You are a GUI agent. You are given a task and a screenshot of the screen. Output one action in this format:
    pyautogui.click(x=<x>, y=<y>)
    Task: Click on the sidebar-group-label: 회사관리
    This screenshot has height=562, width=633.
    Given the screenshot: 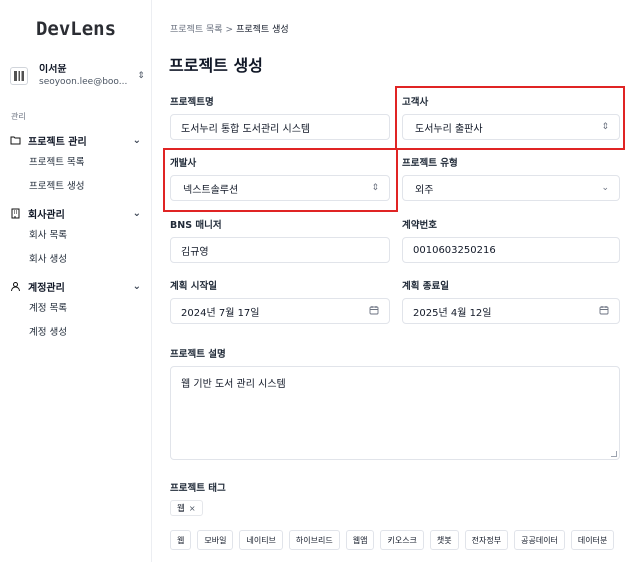 What is the action you would take?
    pyautogui.click(x=46, y=215)
    